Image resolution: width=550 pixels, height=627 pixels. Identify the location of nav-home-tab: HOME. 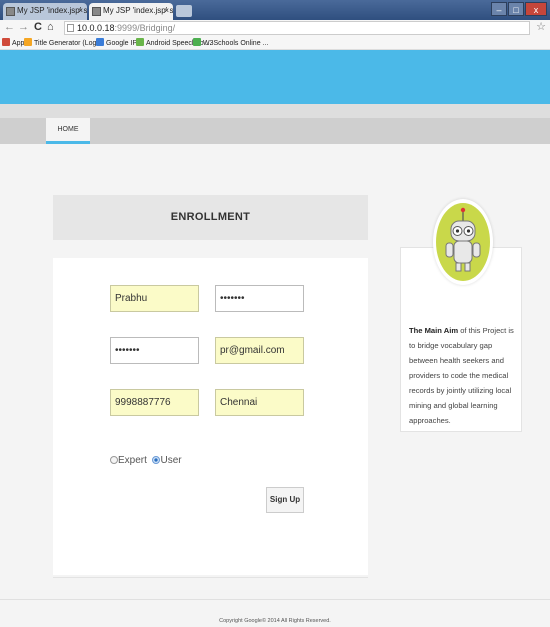
(68, 131).